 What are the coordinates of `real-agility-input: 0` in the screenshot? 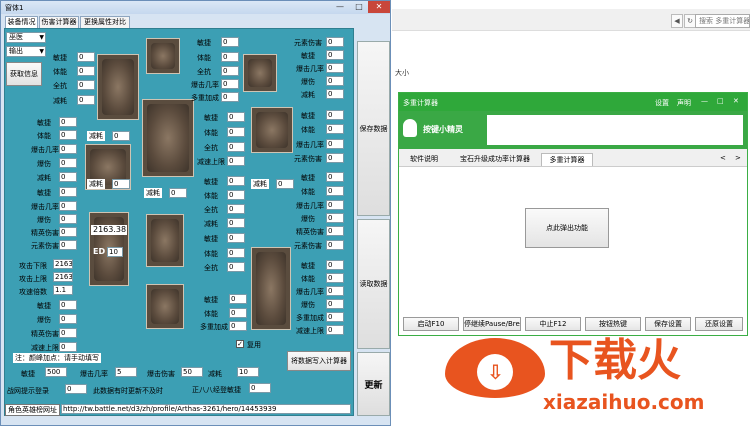 It's located at (260, 388).